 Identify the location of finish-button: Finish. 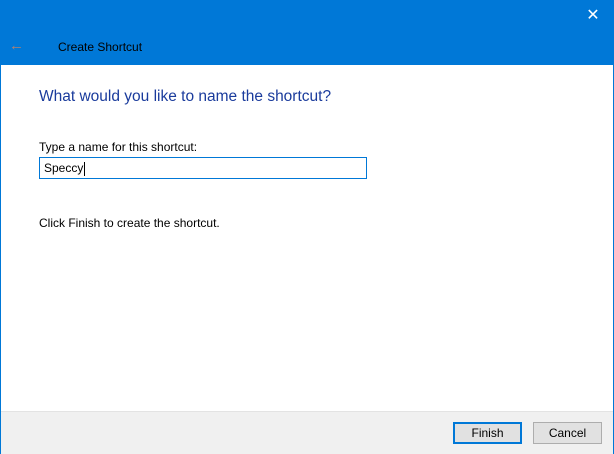
(487, 433).